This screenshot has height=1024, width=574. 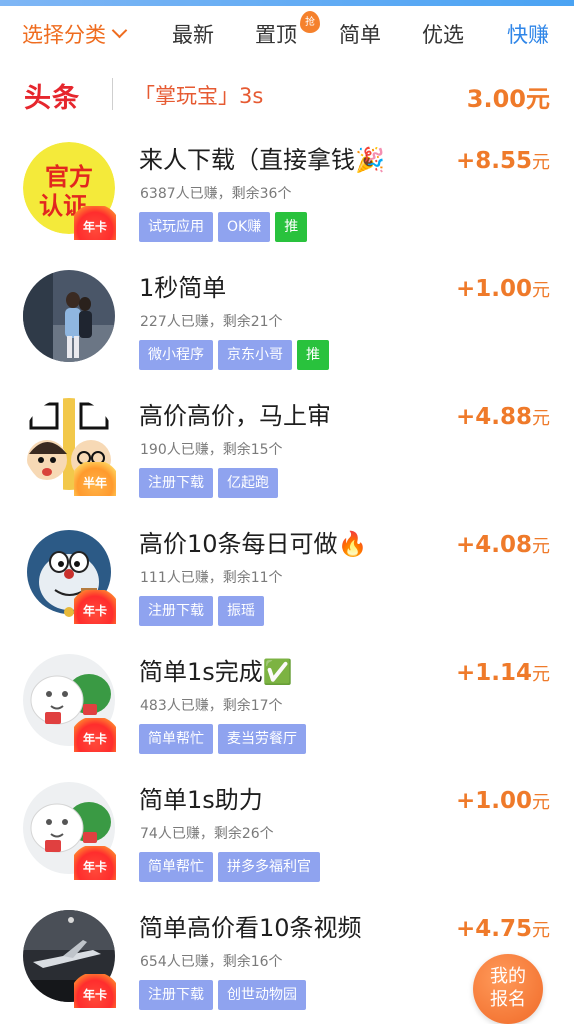 I want to click on task-tag: 微小程序, so click(x=176, y=355).